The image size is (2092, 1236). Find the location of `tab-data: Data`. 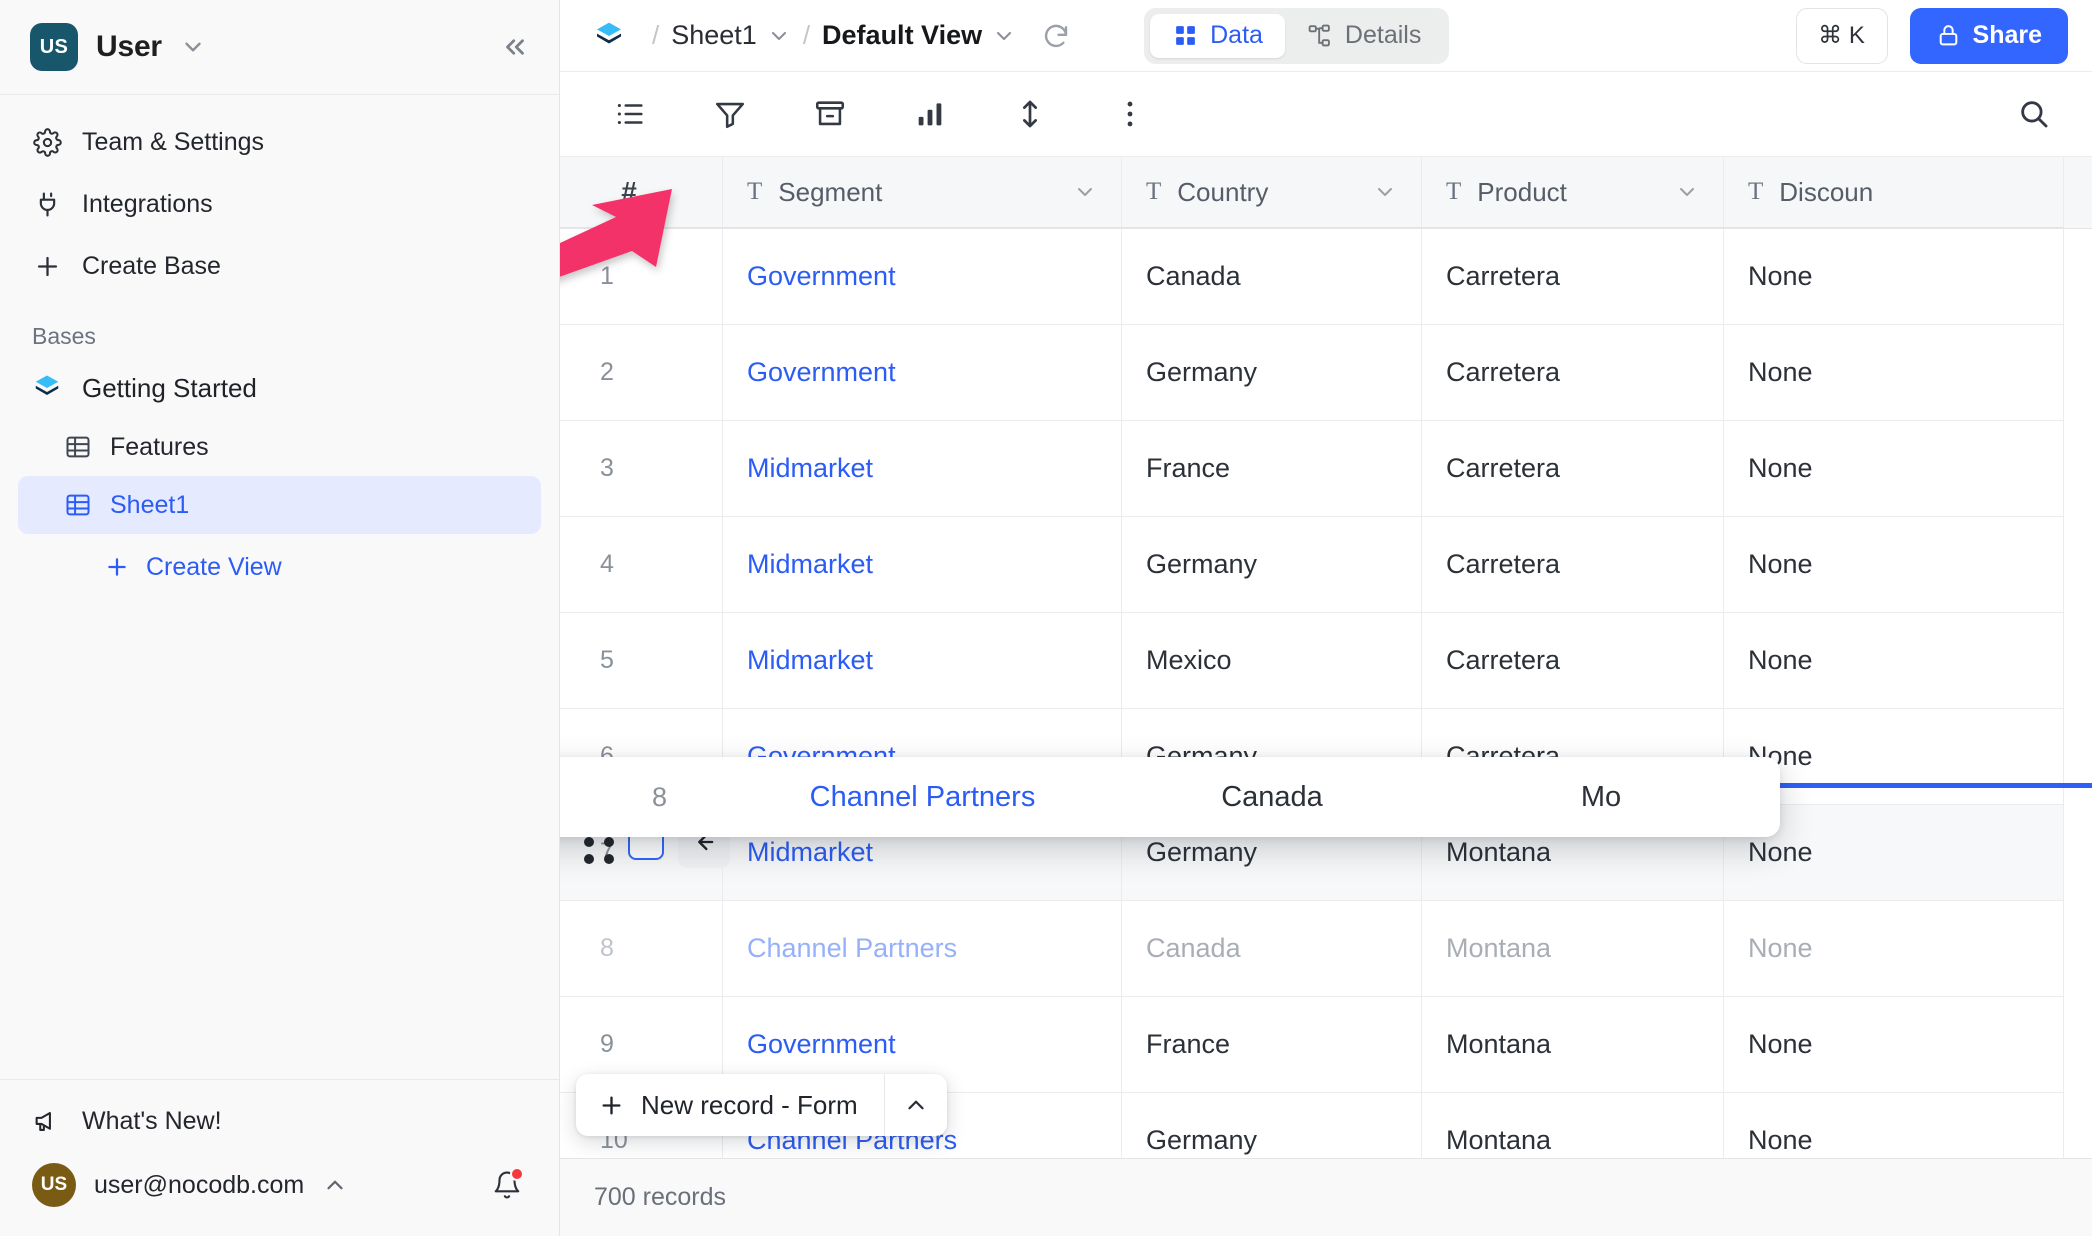

tab-data: Data is located at coordinates (1217, 35).